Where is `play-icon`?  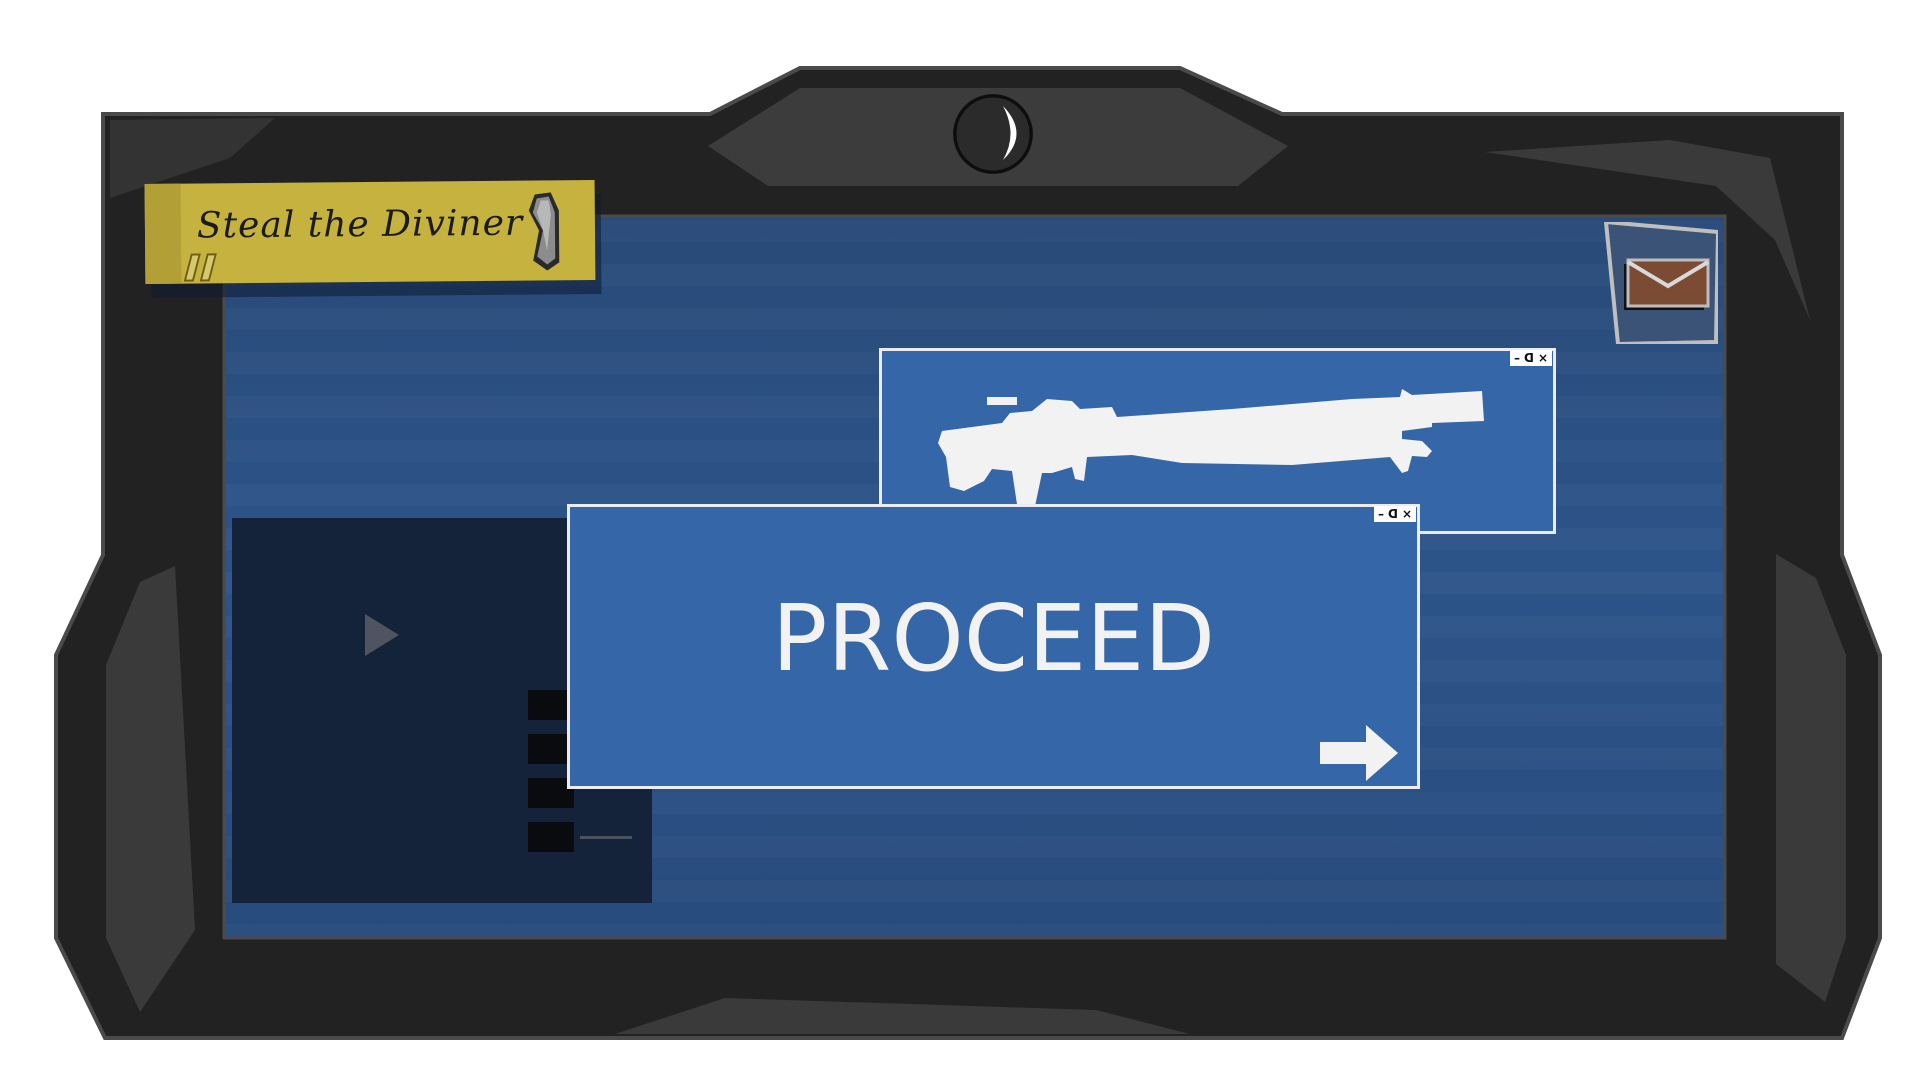 play-icon is located at coordinates (382, 635).